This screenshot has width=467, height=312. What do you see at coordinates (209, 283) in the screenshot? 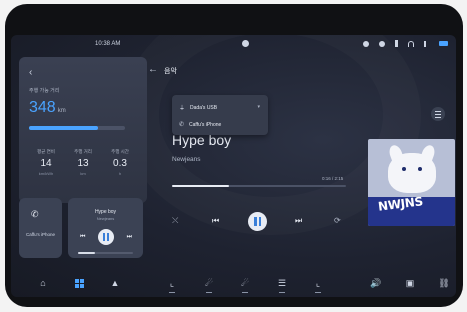
I see `climate-icon: ☄` at bounding box center [209, 283].